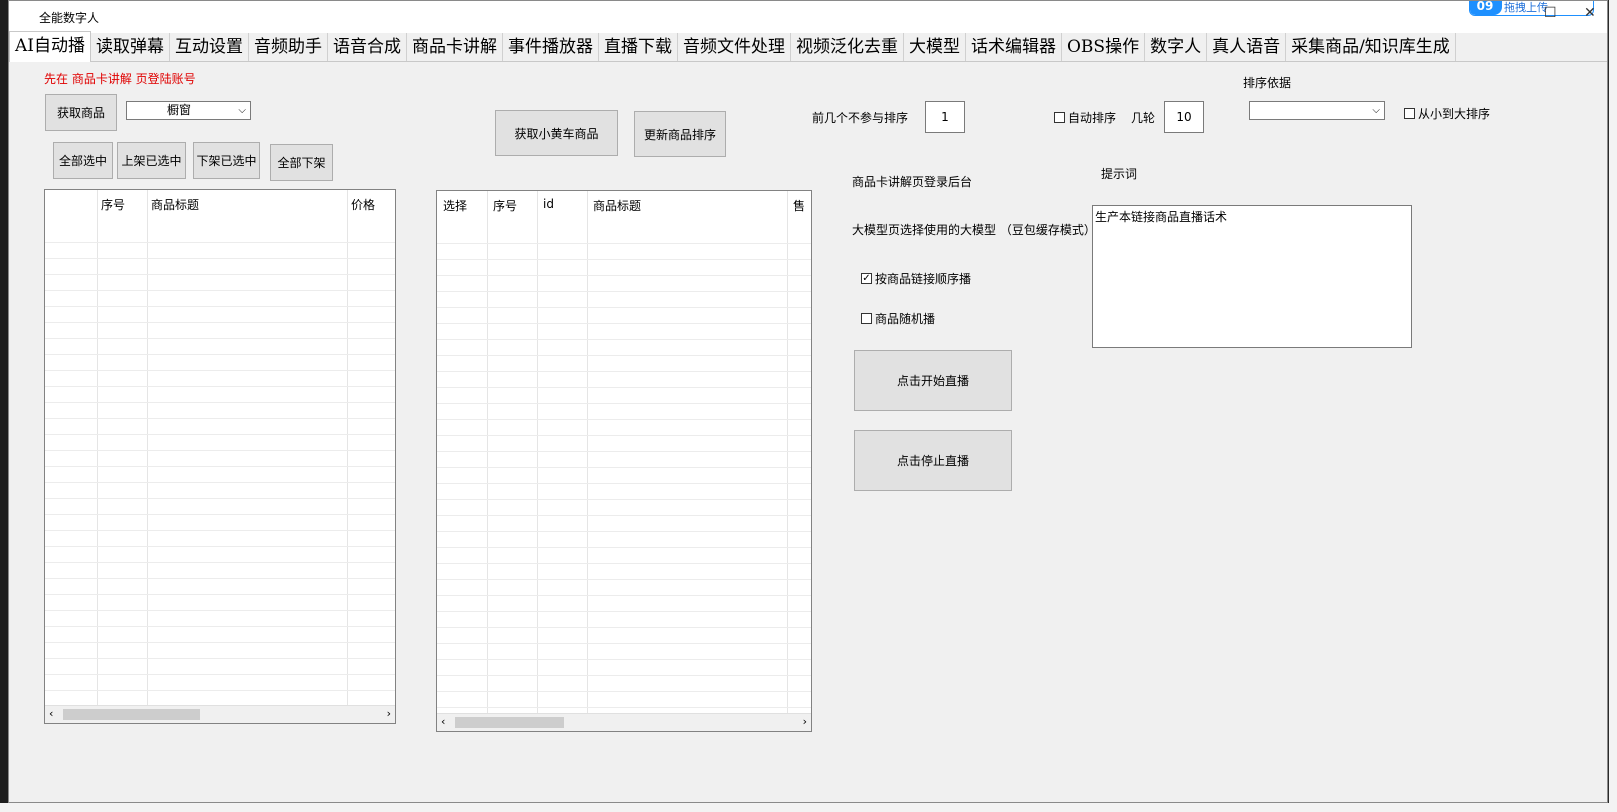  Describe the element at coordinates (301, 162) in the screenshot. I see `unlist-all-button: 全部下架` at that location.